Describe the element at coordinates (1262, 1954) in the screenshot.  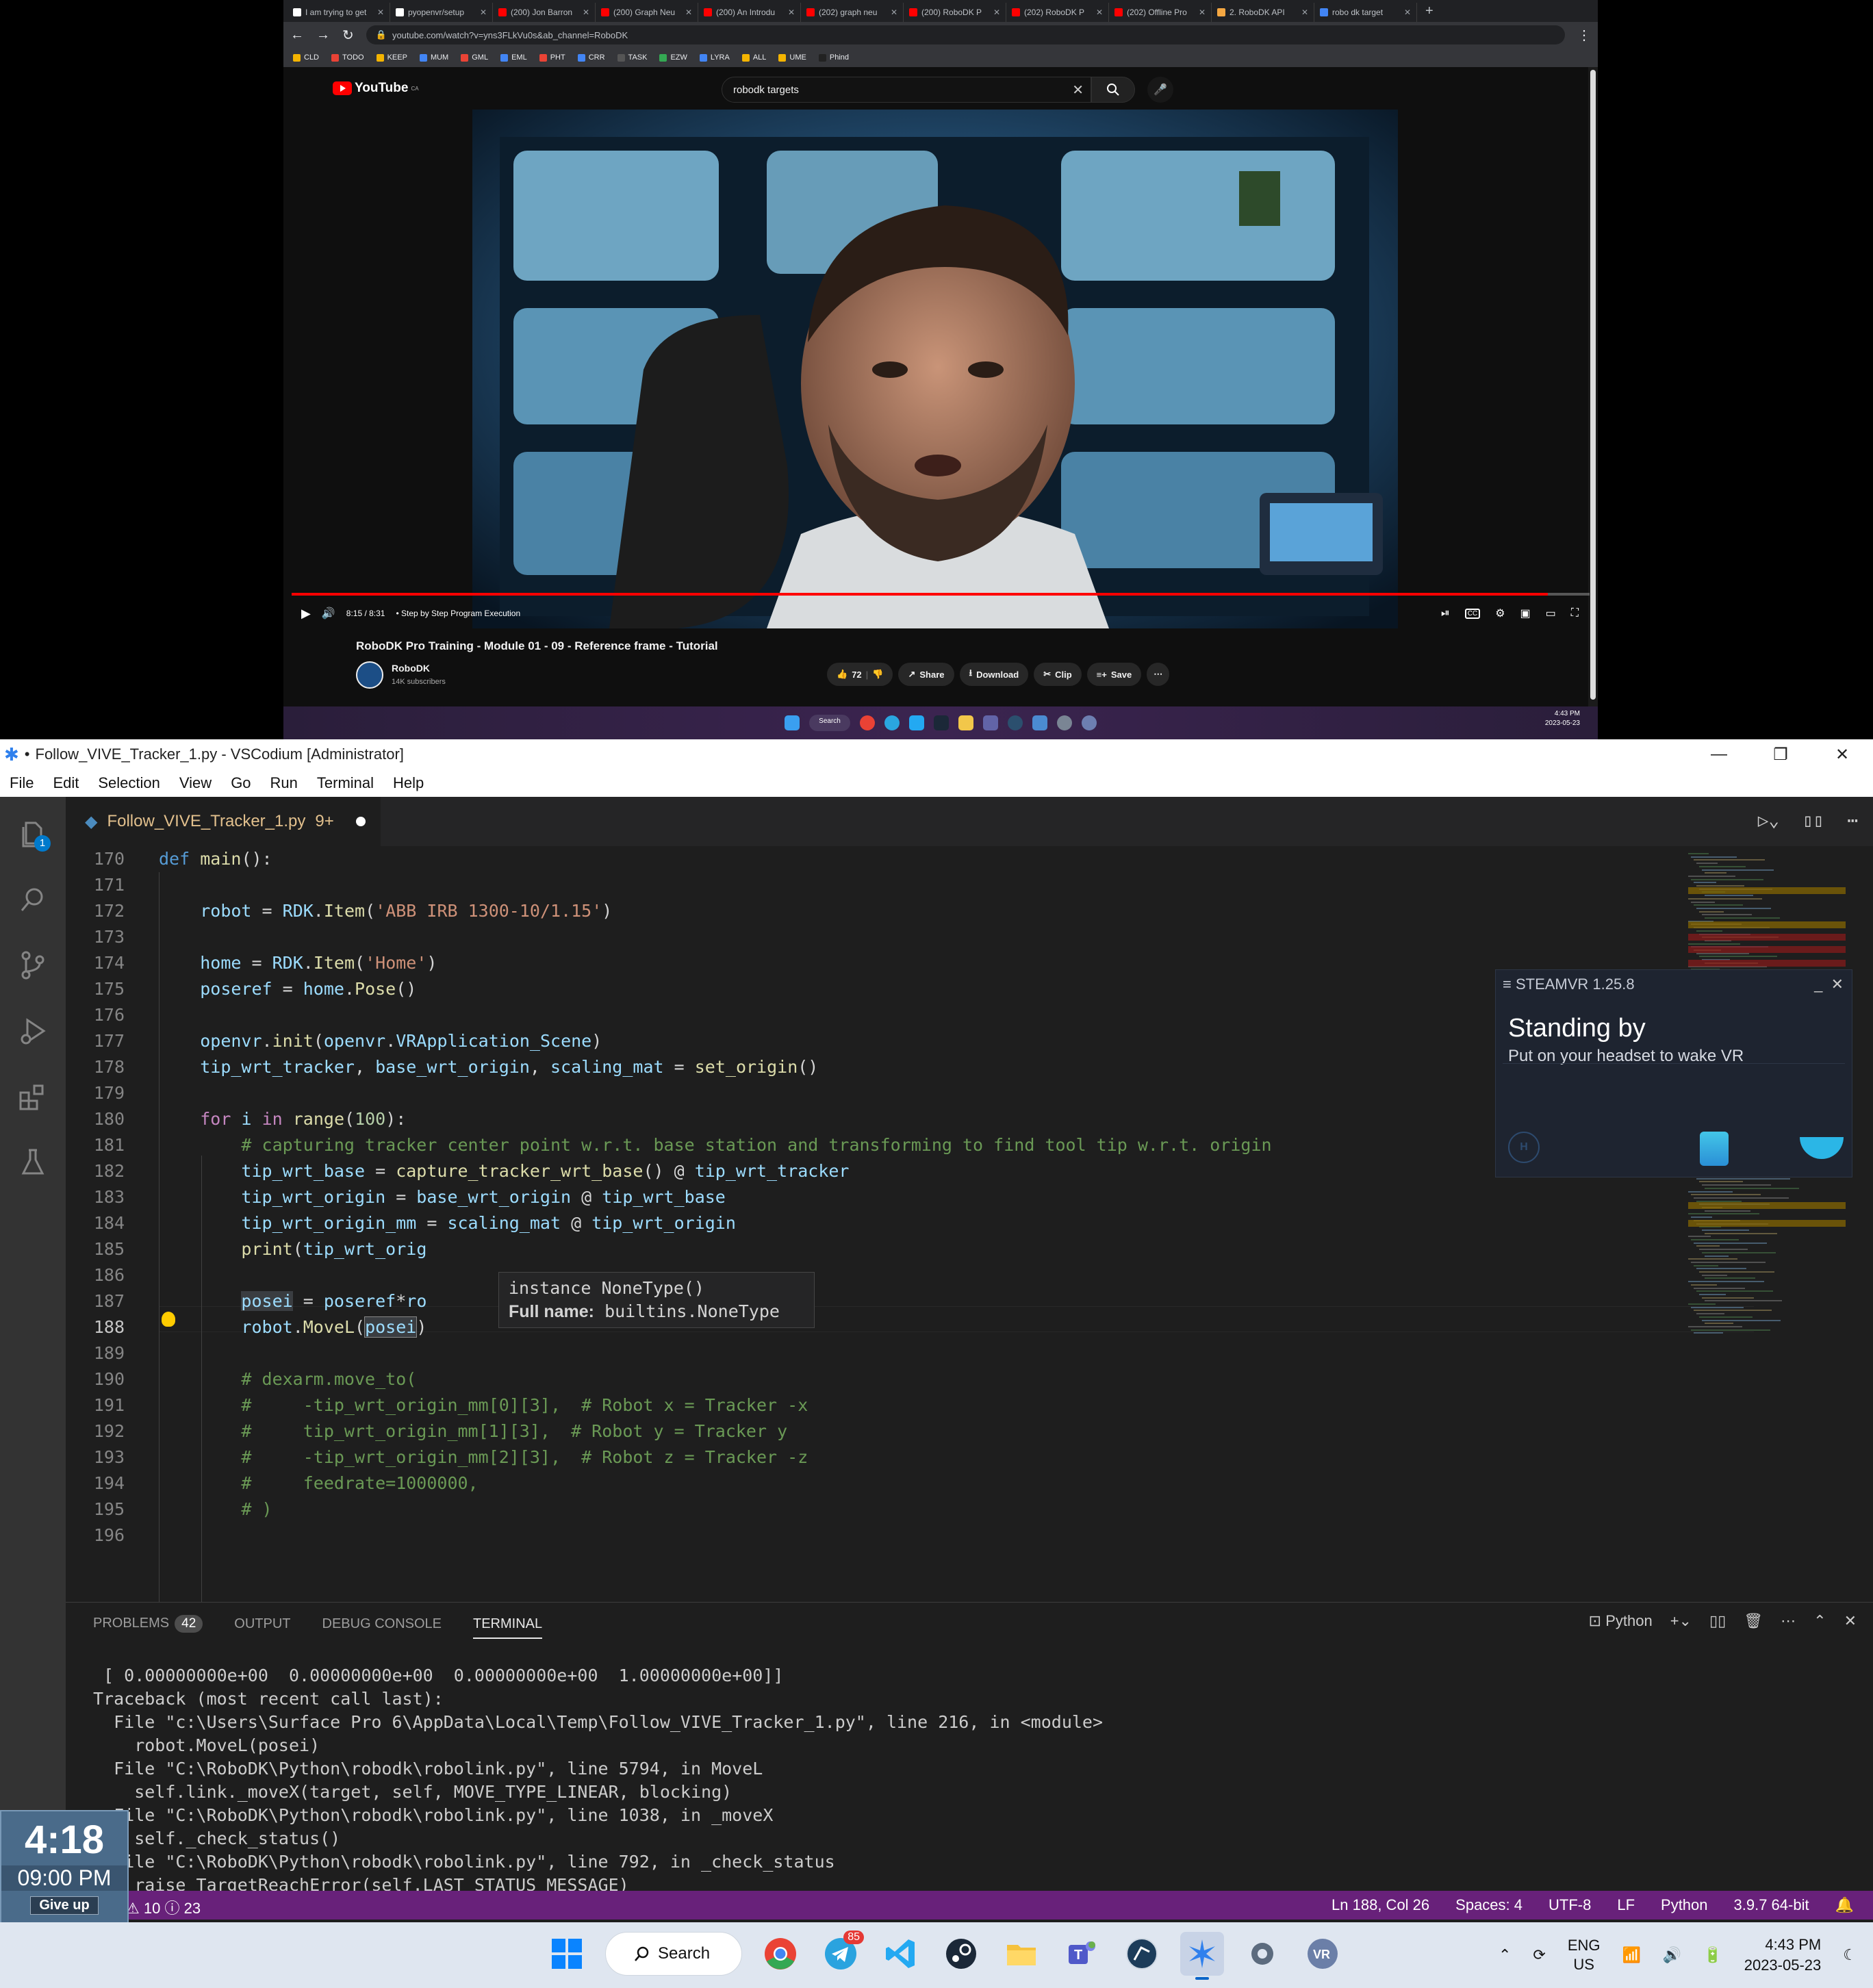
I see `settings-icon` at that location.